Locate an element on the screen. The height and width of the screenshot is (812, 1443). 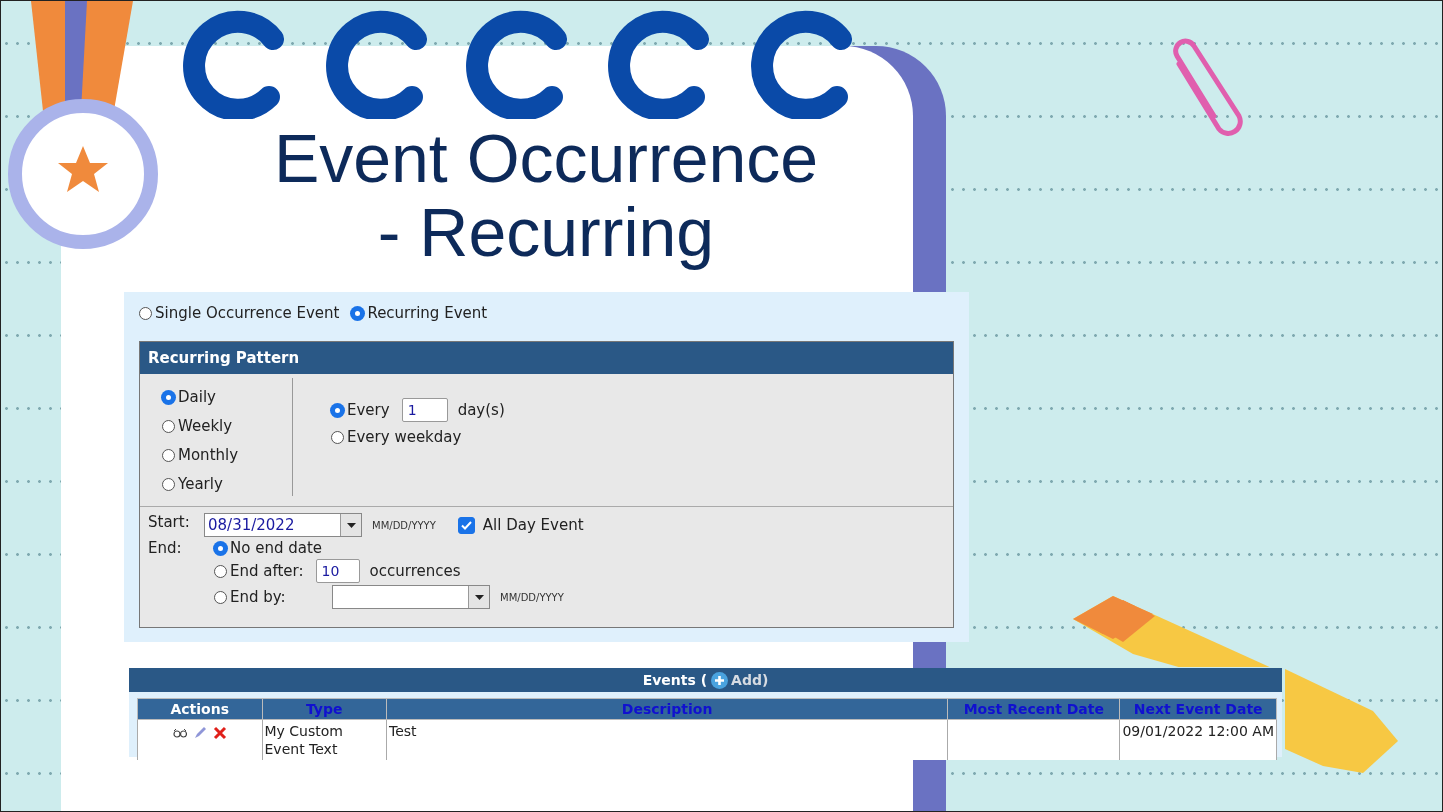
table-cell: My Custom Event Text is located at coordinates (324, 739).